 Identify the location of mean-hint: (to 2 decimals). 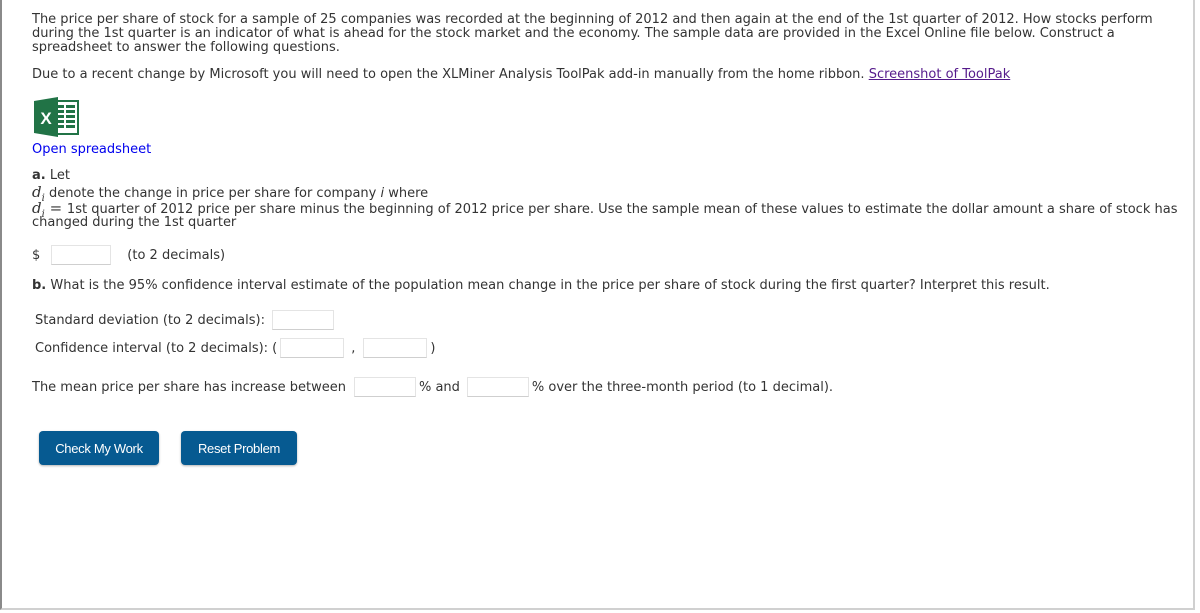
(176, 255).